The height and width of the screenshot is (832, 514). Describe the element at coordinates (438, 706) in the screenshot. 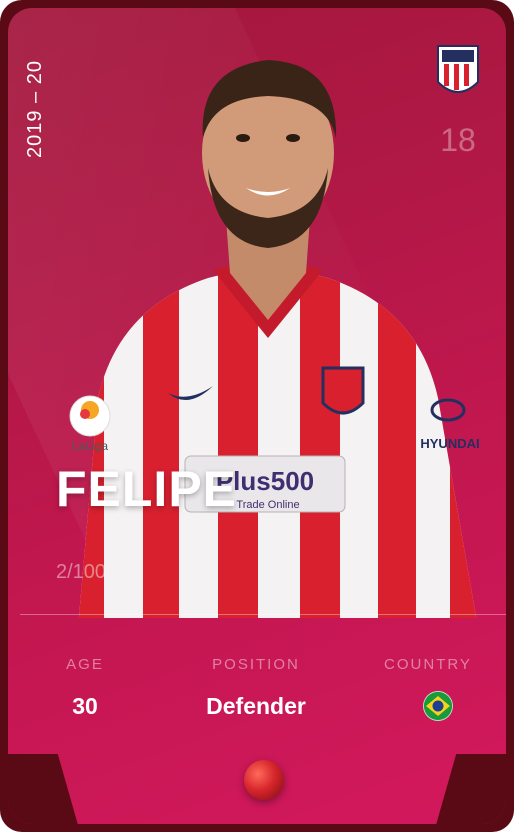

I see `brazil-flag-icon` at that location.